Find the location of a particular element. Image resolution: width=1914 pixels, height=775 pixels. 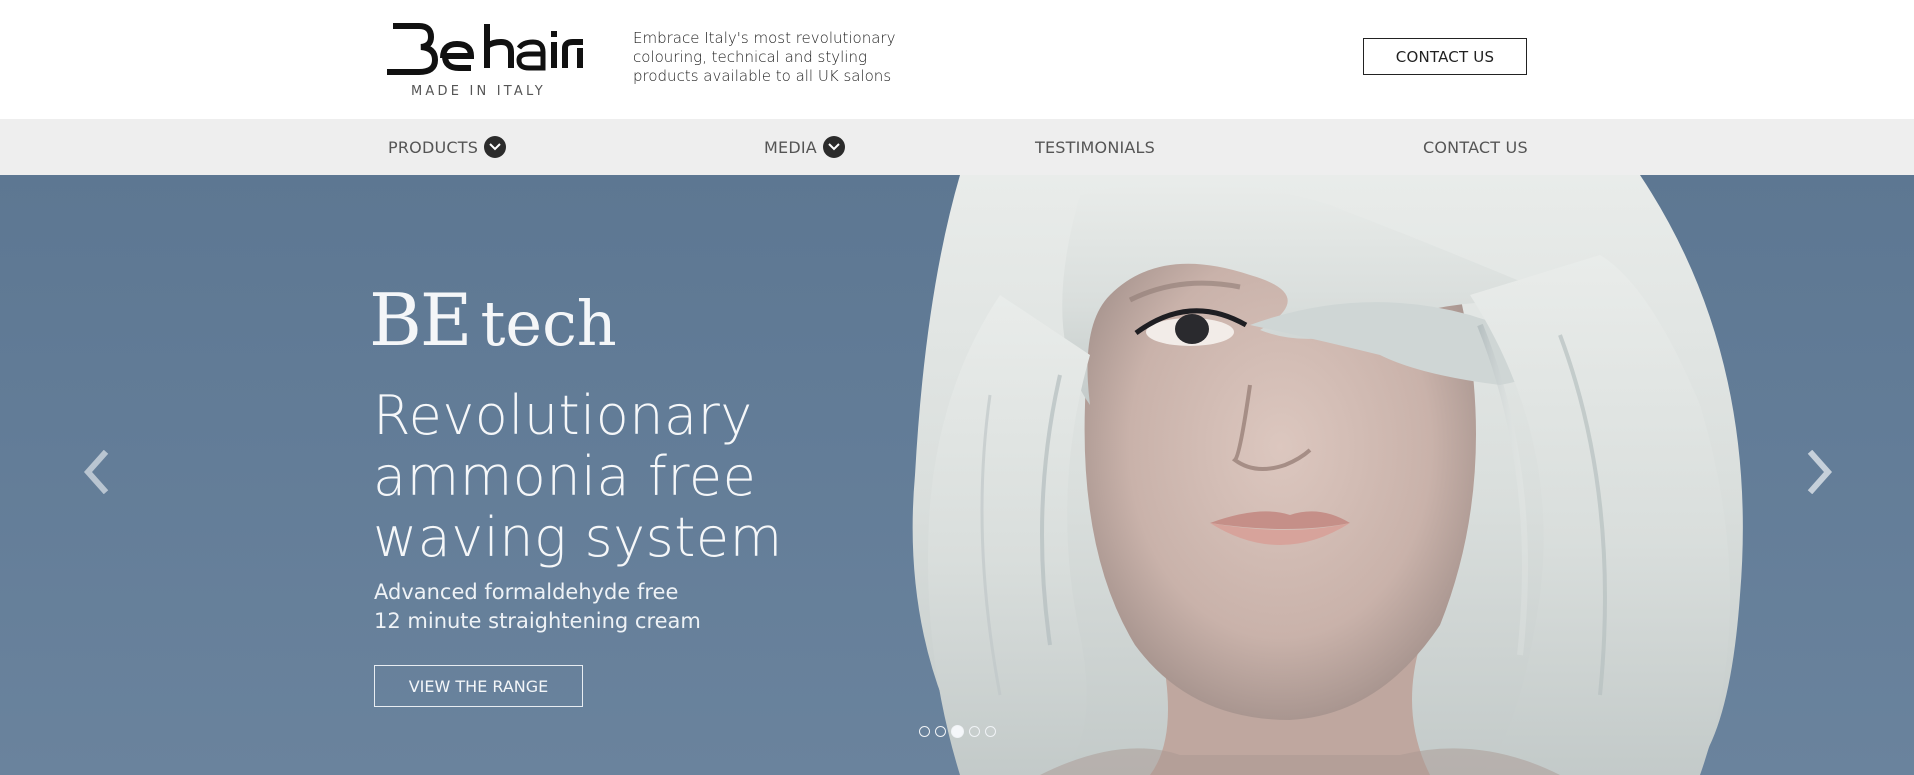

betech-brand-logo: BE tech is located at coordinates (493, 322).